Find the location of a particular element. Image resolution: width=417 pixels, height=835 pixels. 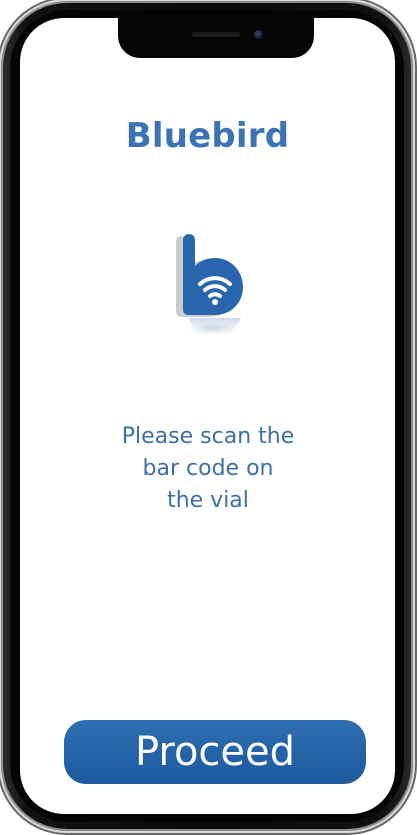

scan-instruction: Please scan the bar code on the vial is located at coordinates (208, 469).